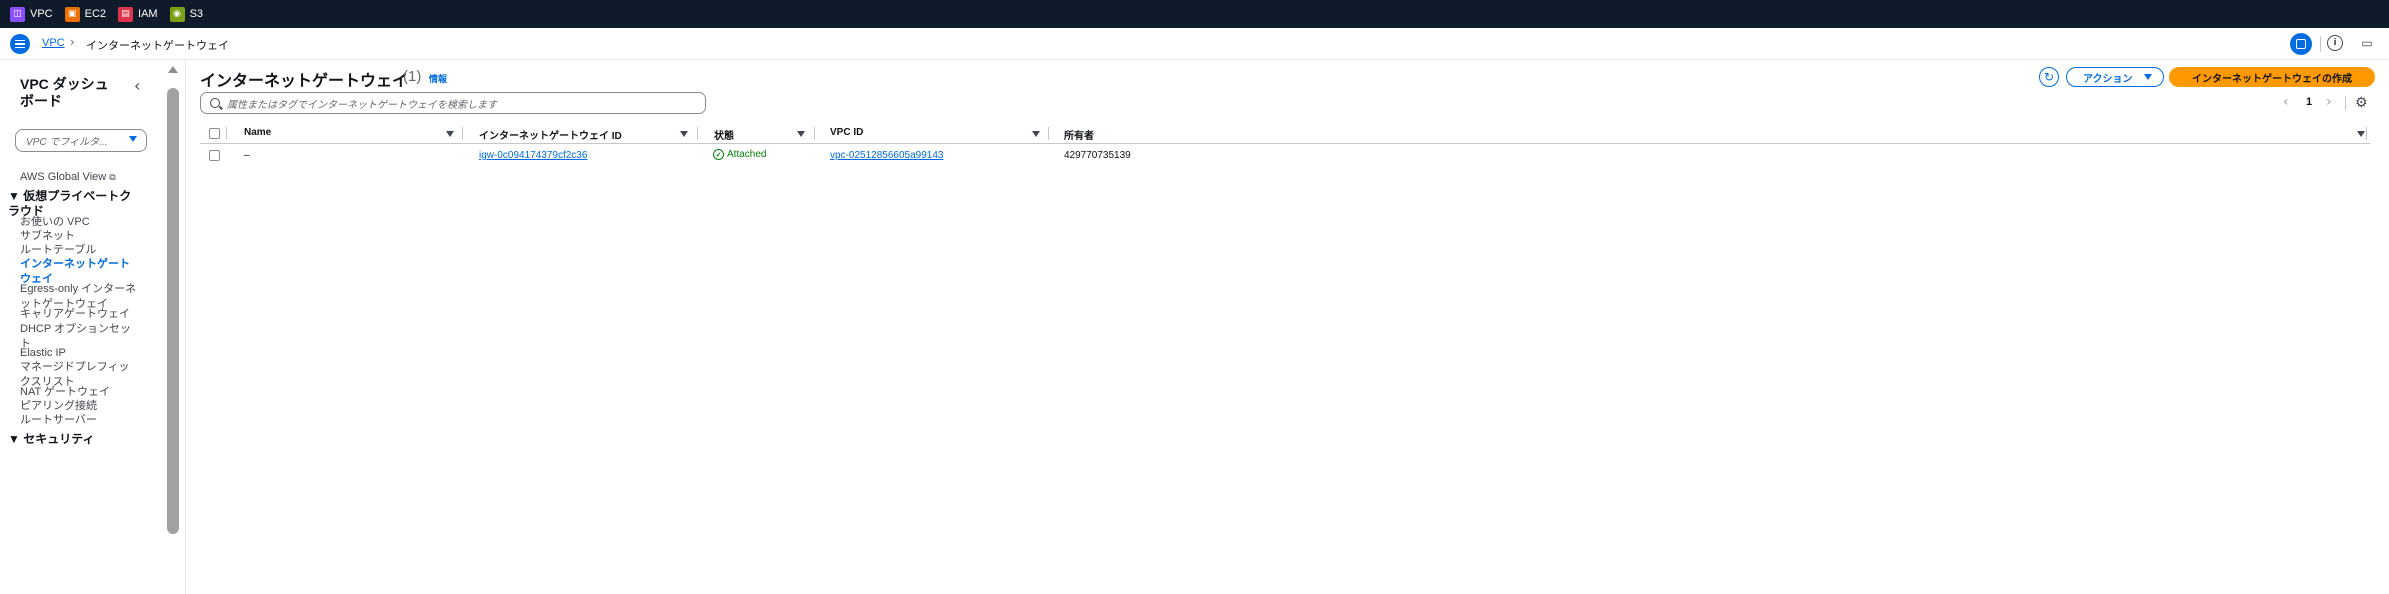 The height and width of the screenshot is (594, 2389). What do you see at coordinates (157, 46) in the screenshot?
I see `breadcrumb-current: インターネットゲートウェイ` at bounding box center [157, 46].